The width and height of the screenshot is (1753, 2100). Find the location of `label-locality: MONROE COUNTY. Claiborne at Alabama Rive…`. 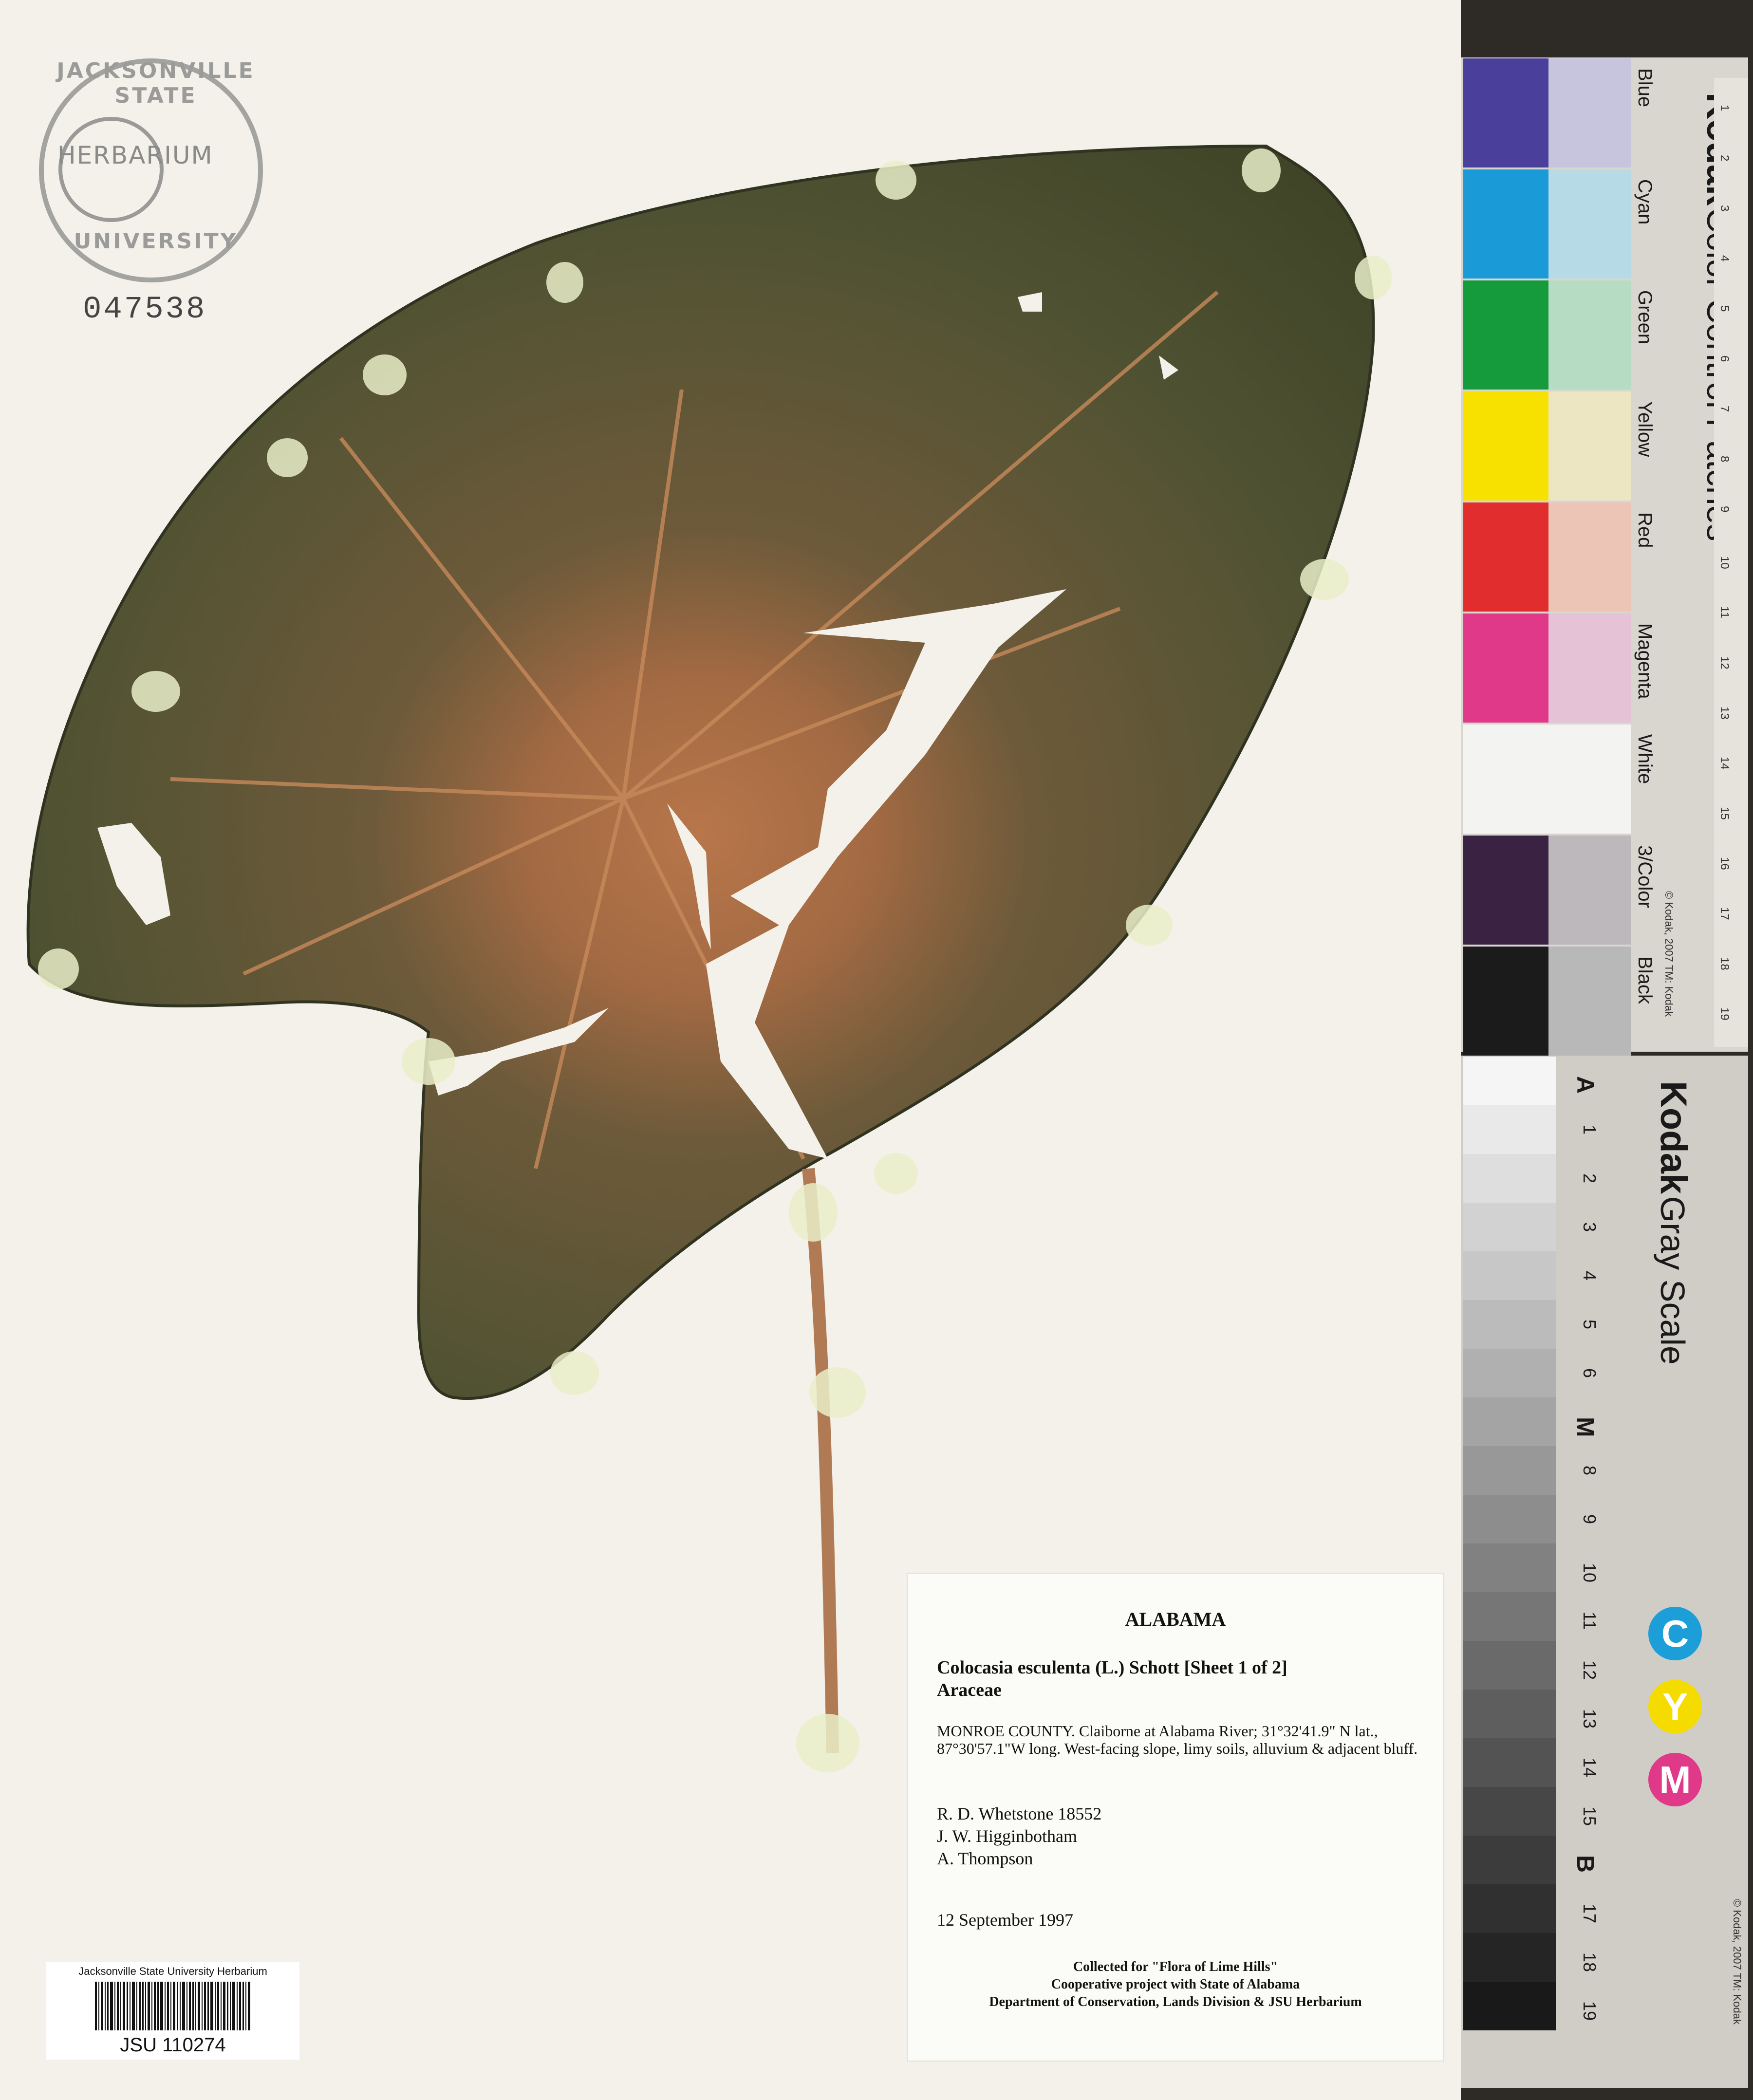

label-locality: MONROE COUNTY. Claiborne at Alabama Rive… is located at coordinates (1177, 1740).